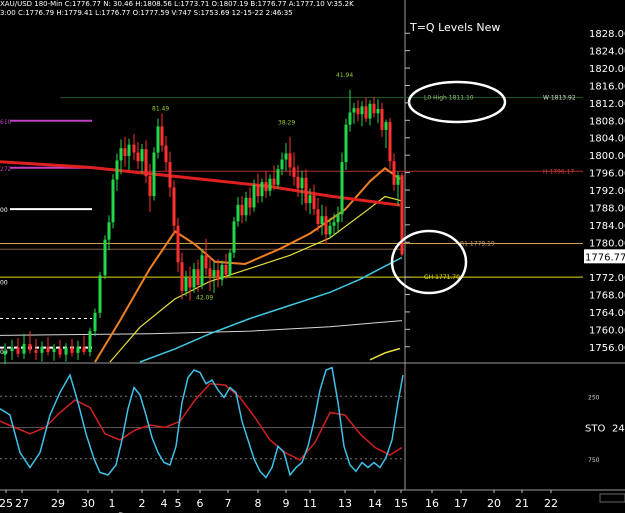 Image resolution: width=625 pixels, height=513 pixels. Describe the element at coordinates (22, 503) in the screenshot. I see `date-tick-label: 27` at that location.